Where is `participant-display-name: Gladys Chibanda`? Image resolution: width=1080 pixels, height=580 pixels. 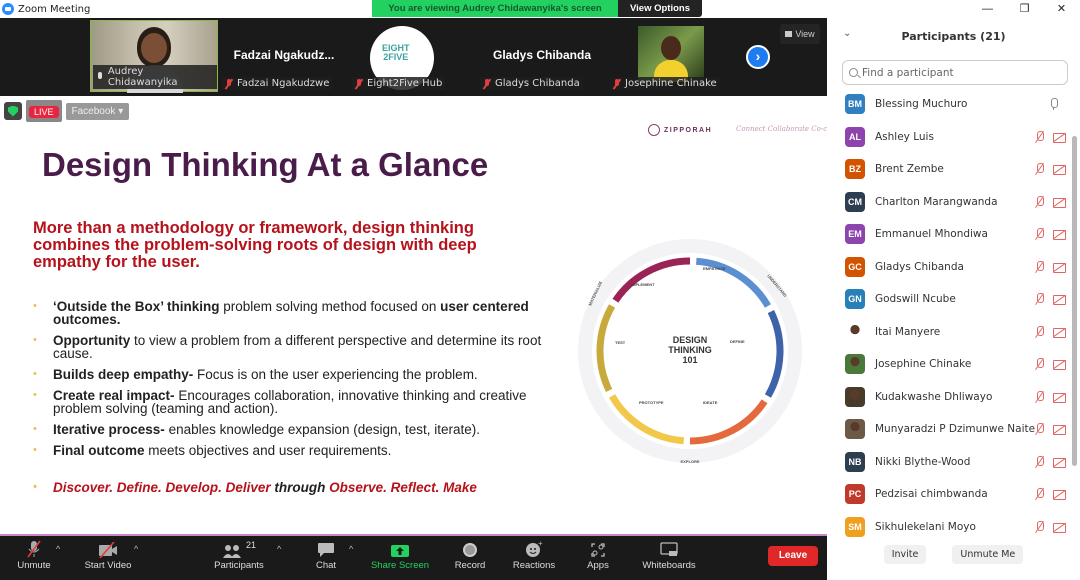 participant-display-name: Gladys Chibanda is located at coordinates (542, 55).